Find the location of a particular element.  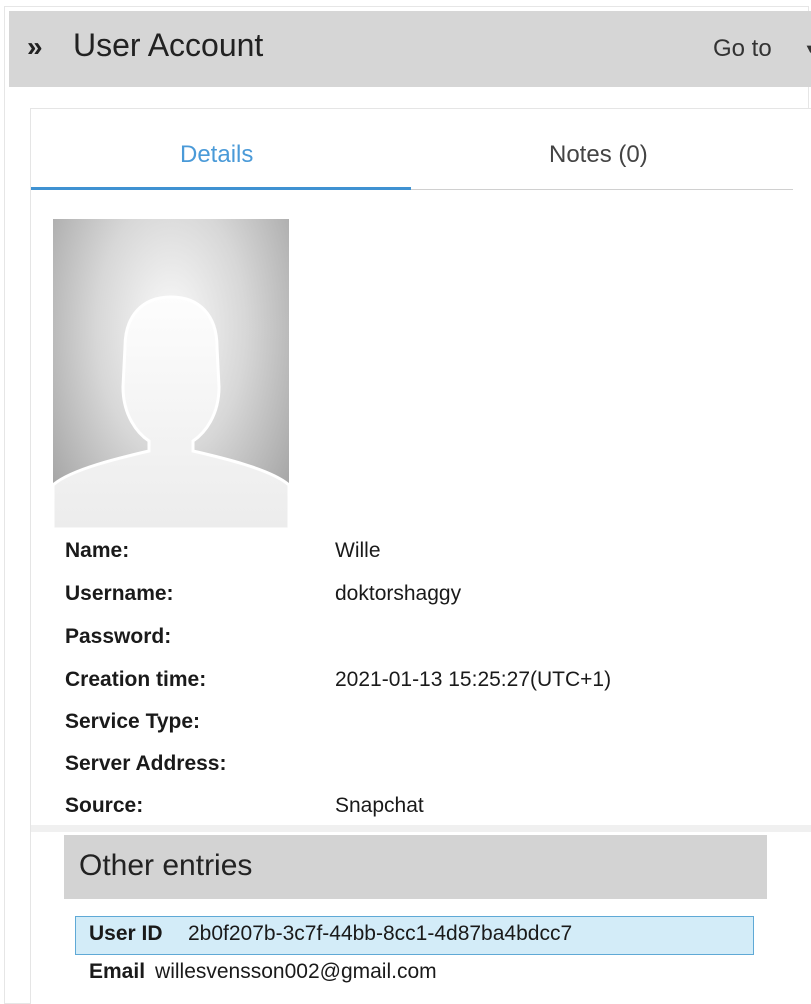

other-entries-title: Other entries is located at coordinates (166, 865).